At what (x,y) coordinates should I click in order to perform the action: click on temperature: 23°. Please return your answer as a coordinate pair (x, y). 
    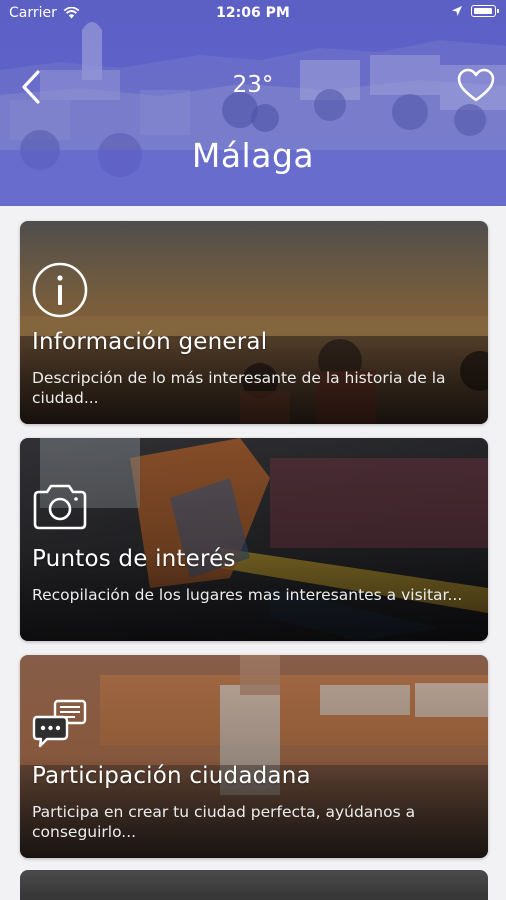
    Looking at the image, I should click on (253, 85).